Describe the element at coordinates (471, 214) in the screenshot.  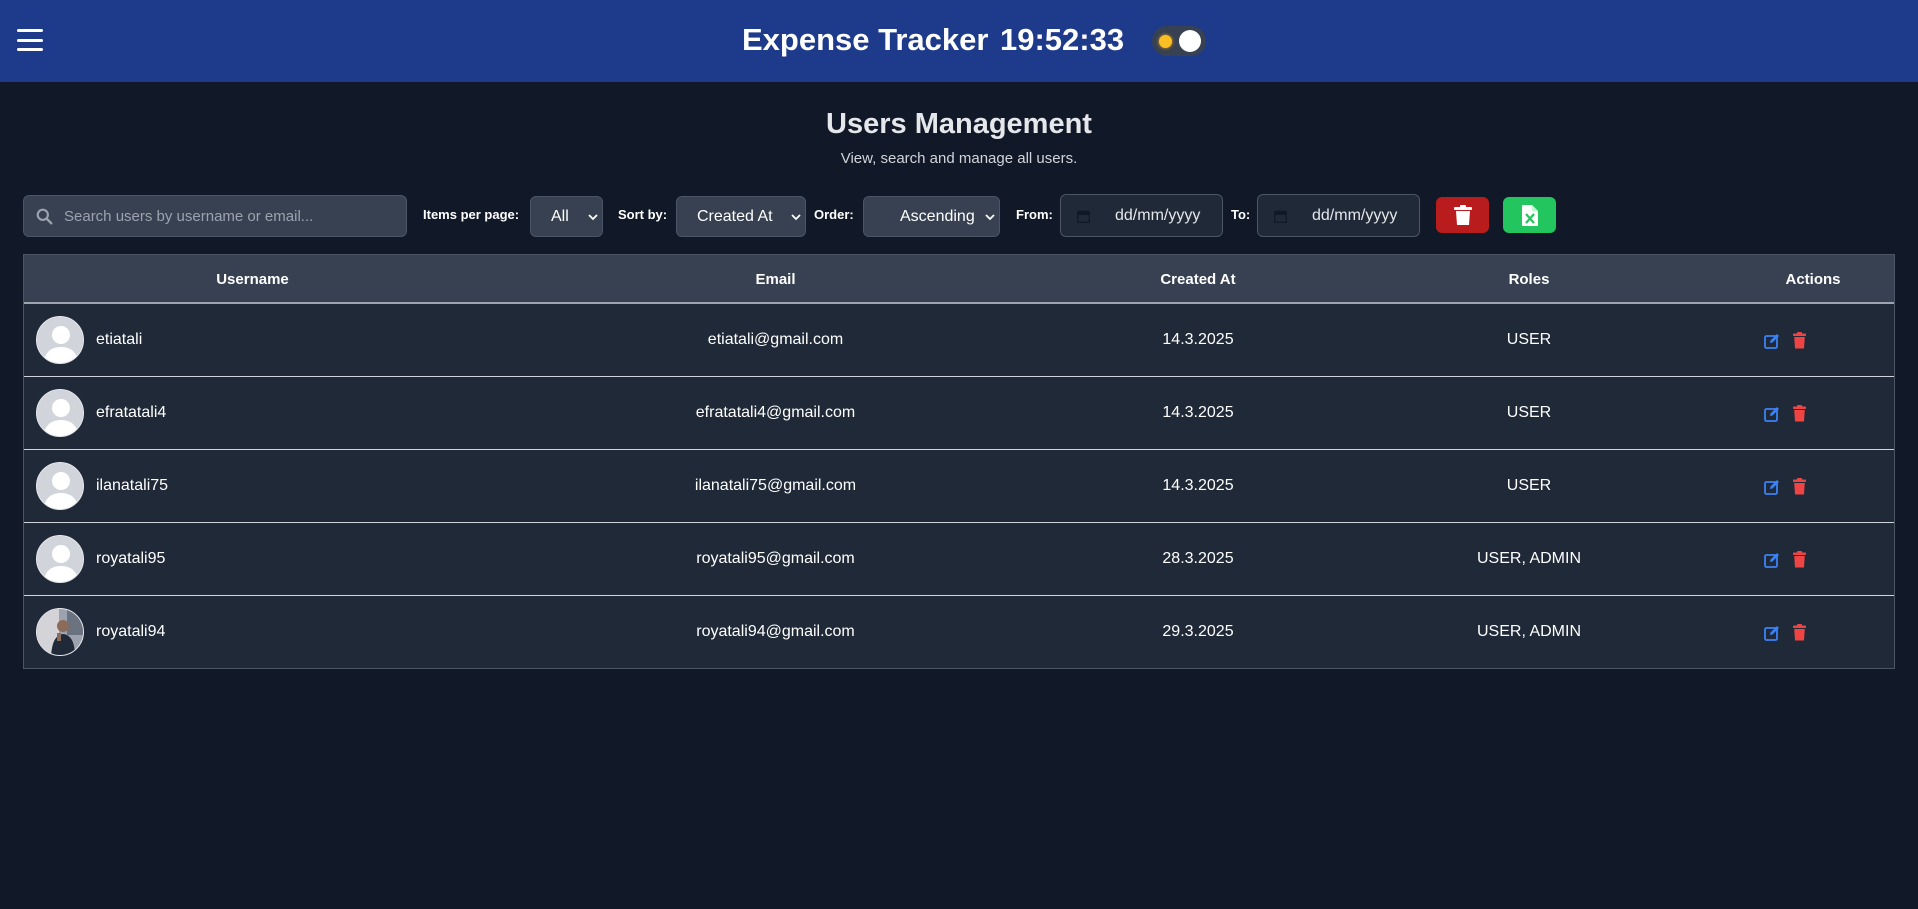
I see `items-per-page-label: Items per page:` at that location.